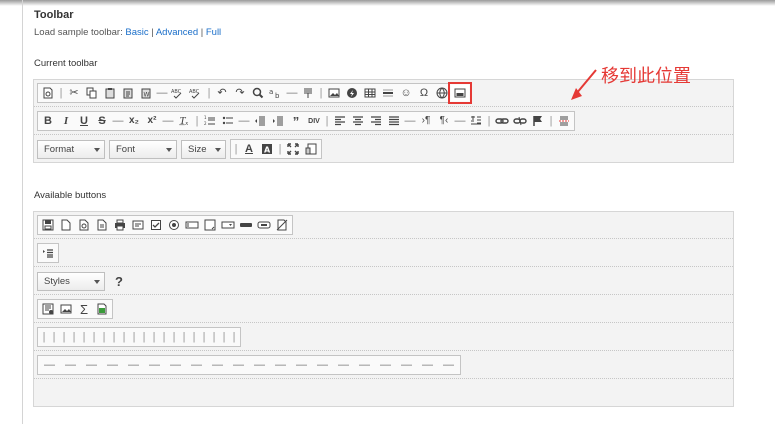 This screenshot has height=424, width=775. Describe the element at coordinates (71, 149) in the screenshot. I see `format-combo: Format` at that location.